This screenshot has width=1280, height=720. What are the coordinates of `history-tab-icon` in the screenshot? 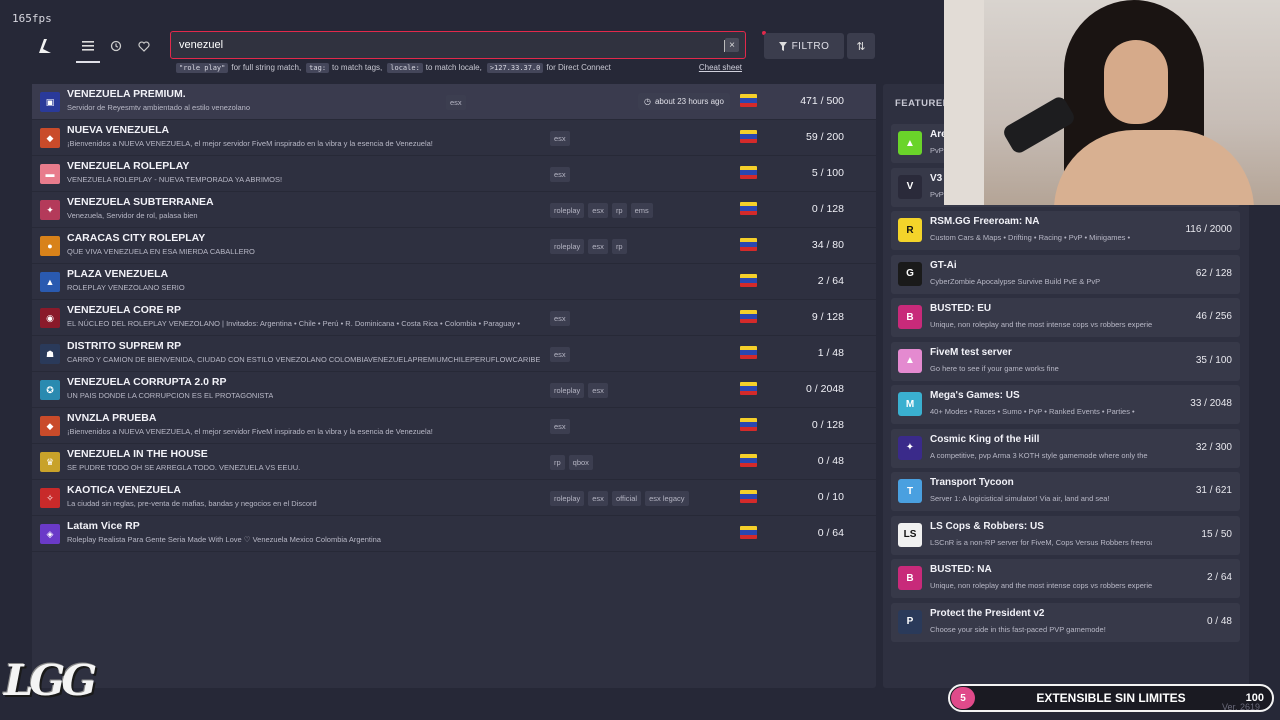 It's located at (116, 46).